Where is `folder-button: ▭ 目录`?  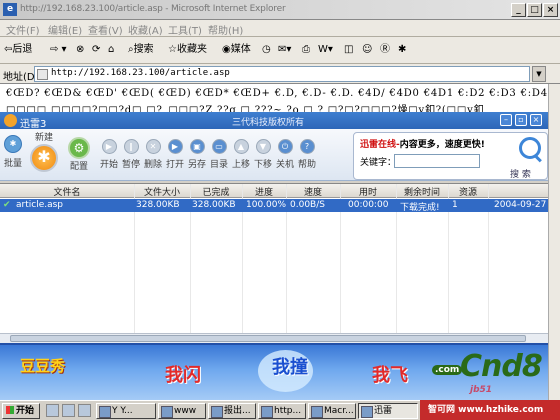
folder-button: ▭ 目录 is located at coordinates (219, 154).